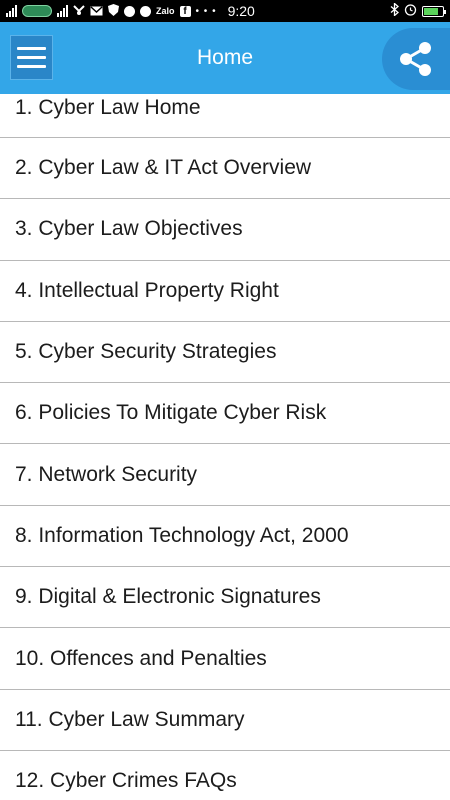 This screenshot has height=800, width=450. Describe the element at coordinates (126, 781) in the screenshot. I see `list-item-label: 12. Cyber Crimes FAQs` at that location.